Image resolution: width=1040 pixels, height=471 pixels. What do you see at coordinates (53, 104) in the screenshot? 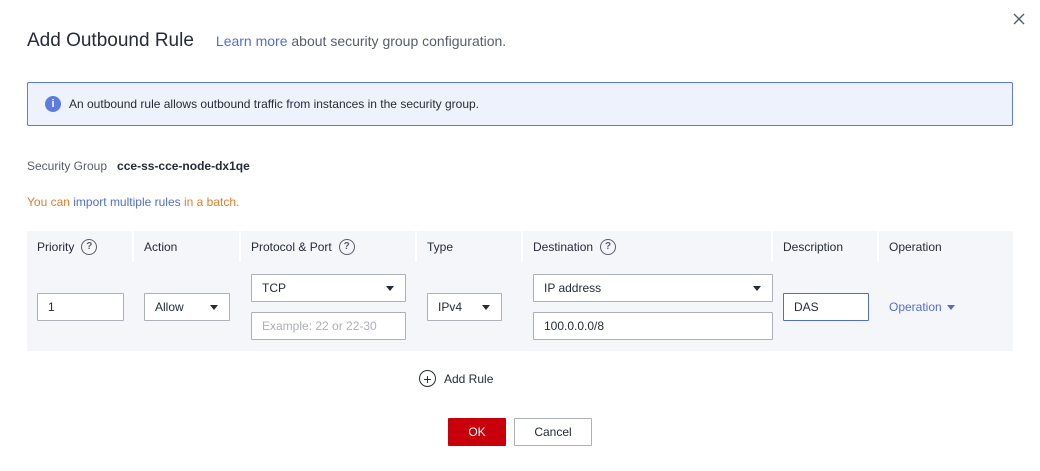
I see `info-icon: i` at bounding box center [53, 104].